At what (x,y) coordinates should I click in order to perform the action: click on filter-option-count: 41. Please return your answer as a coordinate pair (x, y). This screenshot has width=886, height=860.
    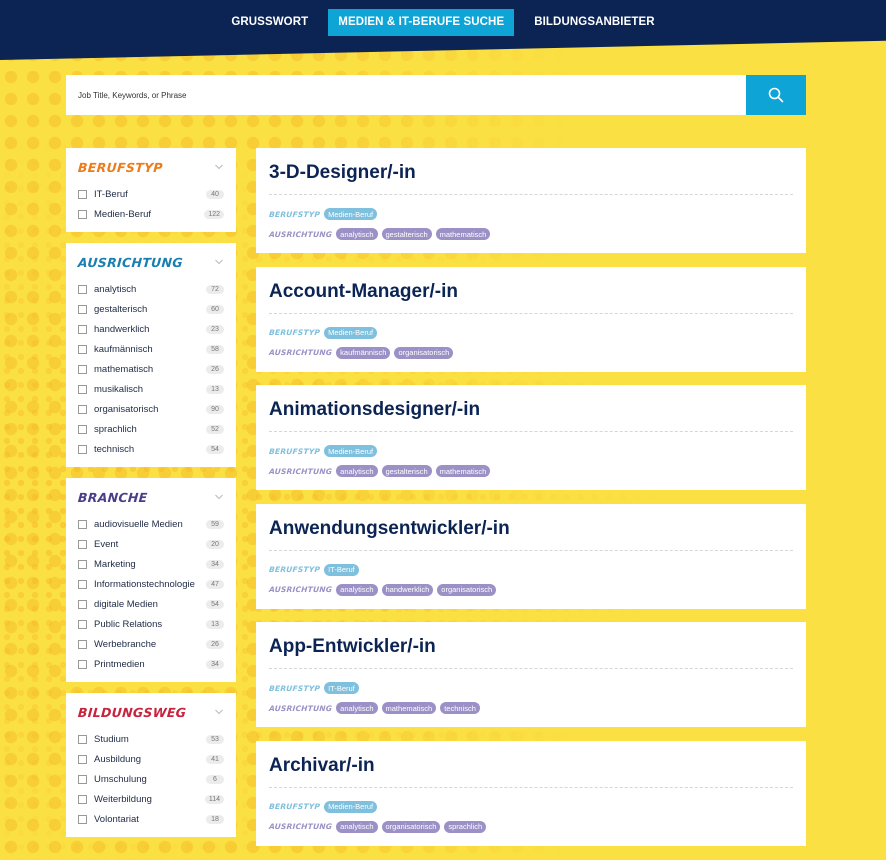
    Looking at the image, I should click on (215, 759).